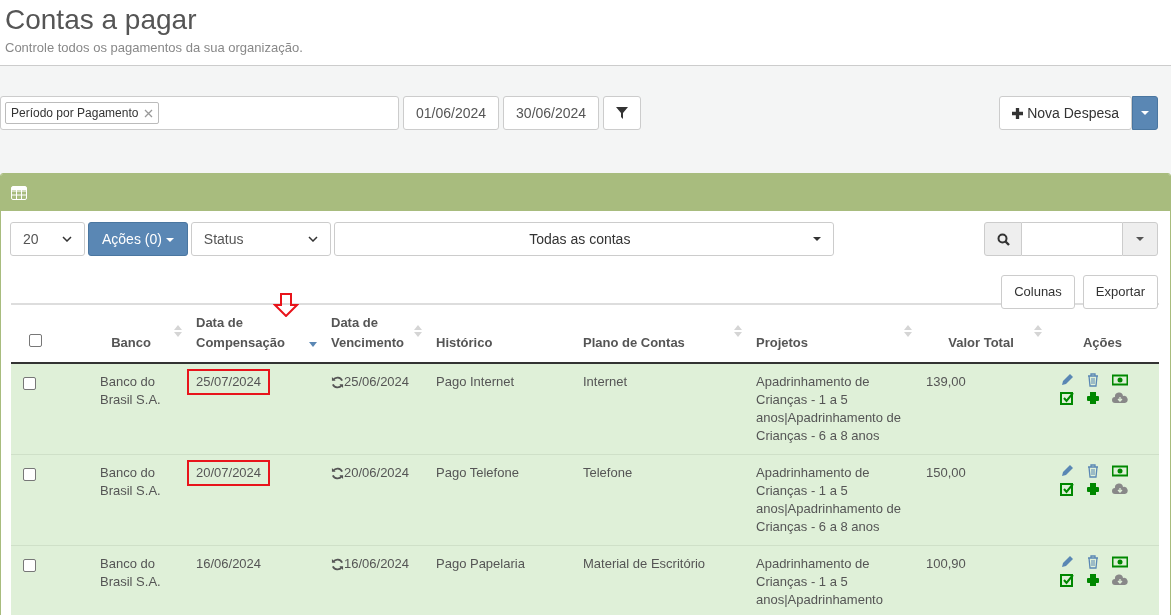 The image size is (1171, 615). What do you see at coordinates (19, 192) in the screenshot?
I see `table-icon` at bounding box center [19, 192].